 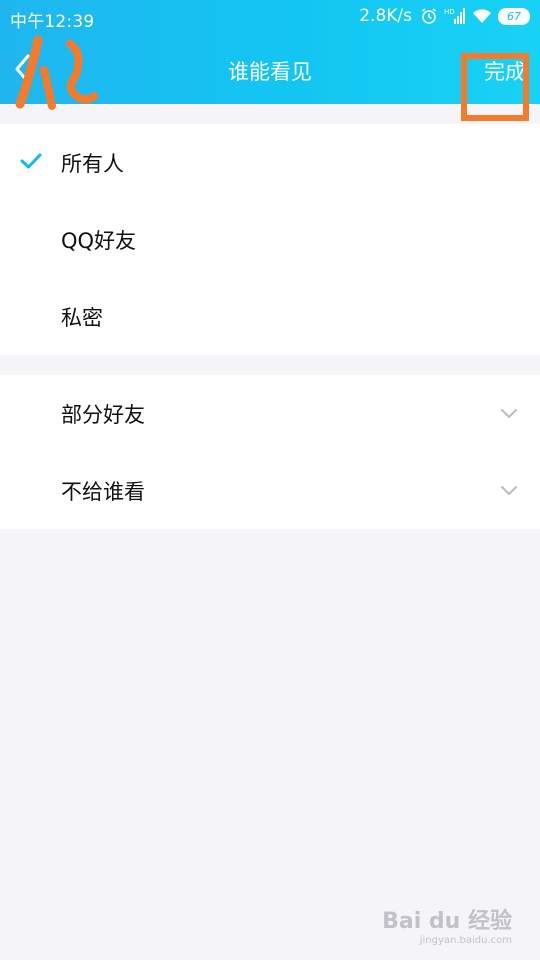 I want to click on battery-level: 67, so click(x=514, y=16).